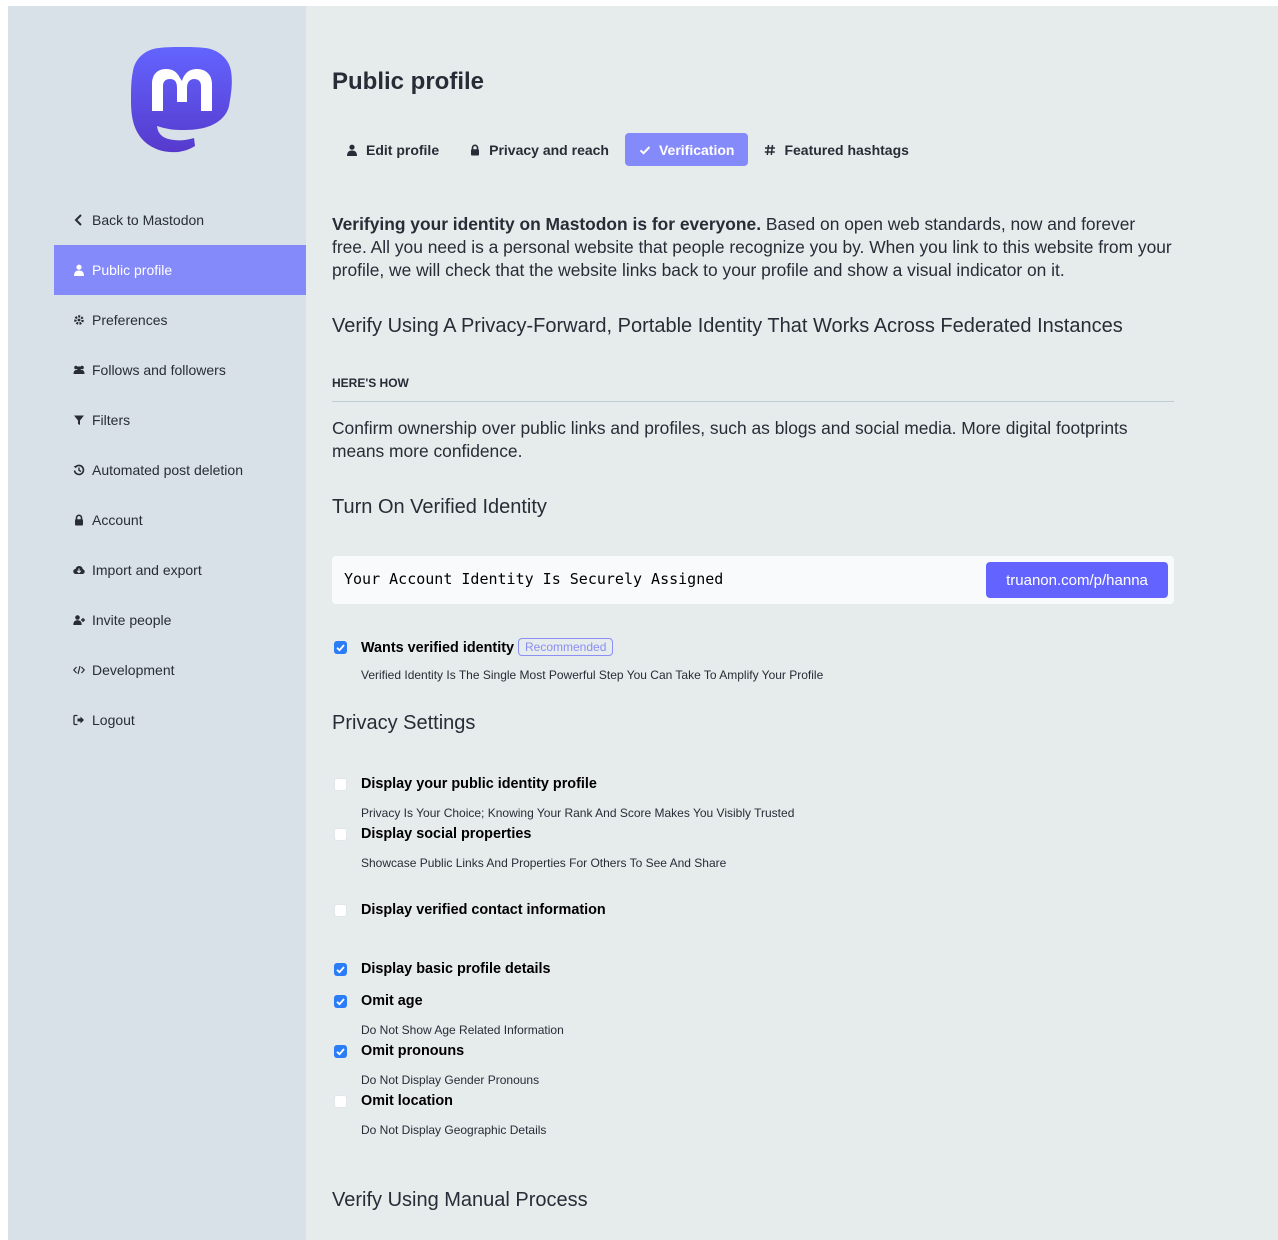  I want to click on tab-verification: Verification, so click(686, 149).